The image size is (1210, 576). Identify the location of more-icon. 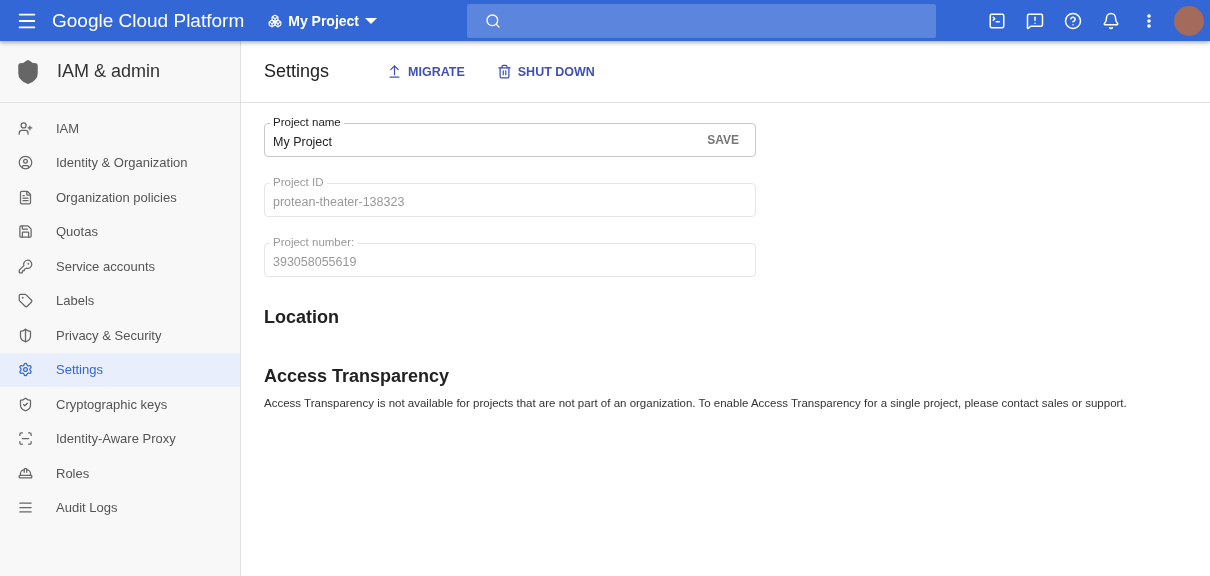
(1149, 20).